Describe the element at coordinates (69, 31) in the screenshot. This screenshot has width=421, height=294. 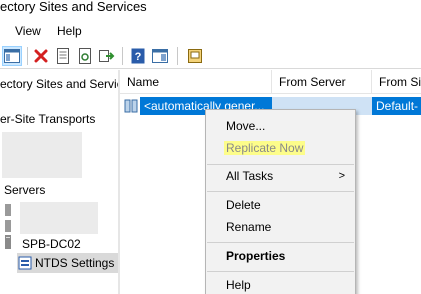
I see `menu-help: Help` at that location.